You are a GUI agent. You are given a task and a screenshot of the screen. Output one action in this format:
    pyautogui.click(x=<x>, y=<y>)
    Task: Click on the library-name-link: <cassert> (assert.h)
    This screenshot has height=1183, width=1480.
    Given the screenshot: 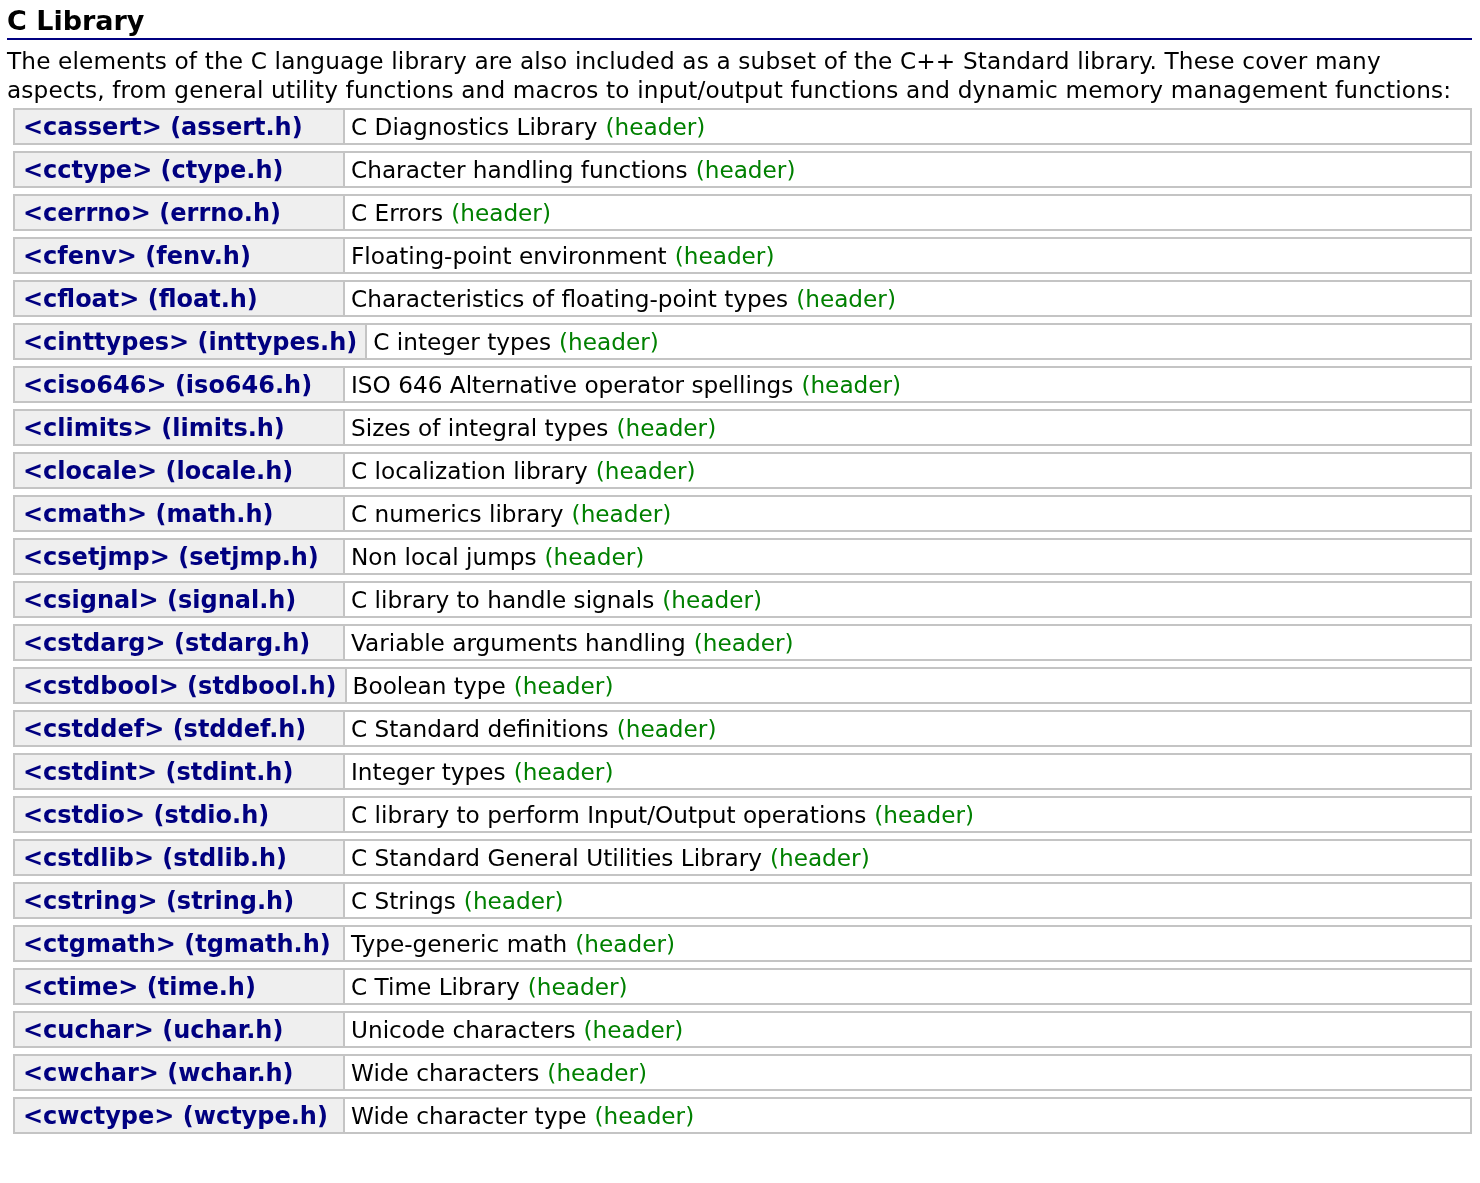 What is the action you would take?
    pyautogui.click(x=163, y=126)
    